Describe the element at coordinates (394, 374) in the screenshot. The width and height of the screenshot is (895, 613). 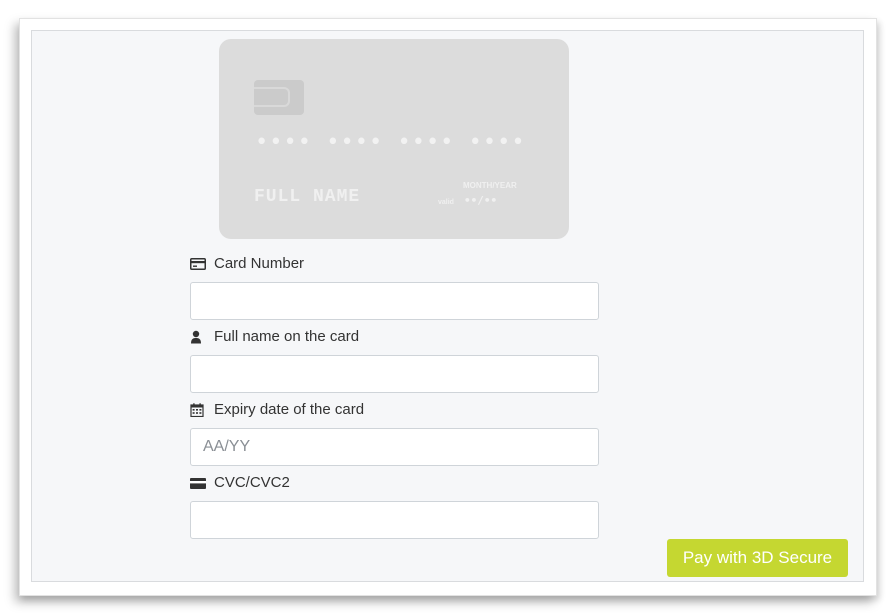
I see `full-name-input` at that location.